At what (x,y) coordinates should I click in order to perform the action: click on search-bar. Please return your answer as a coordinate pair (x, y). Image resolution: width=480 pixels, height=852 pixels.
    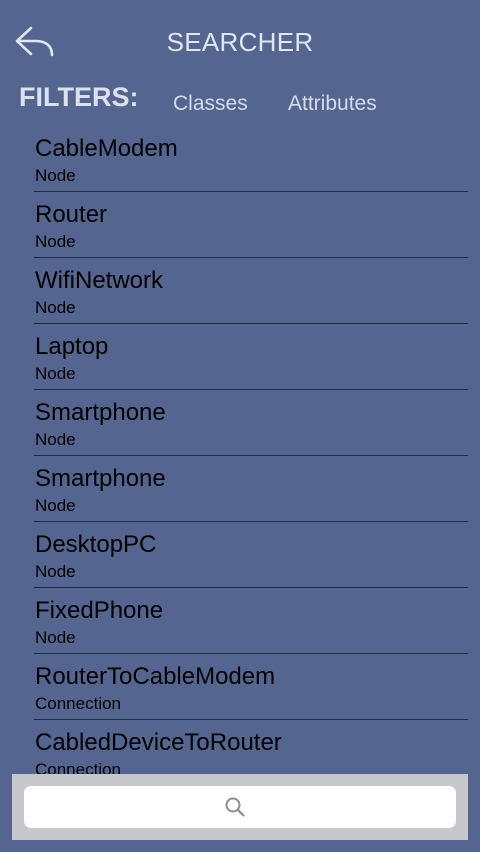
    Looking at the image, I should click on (240, 807).